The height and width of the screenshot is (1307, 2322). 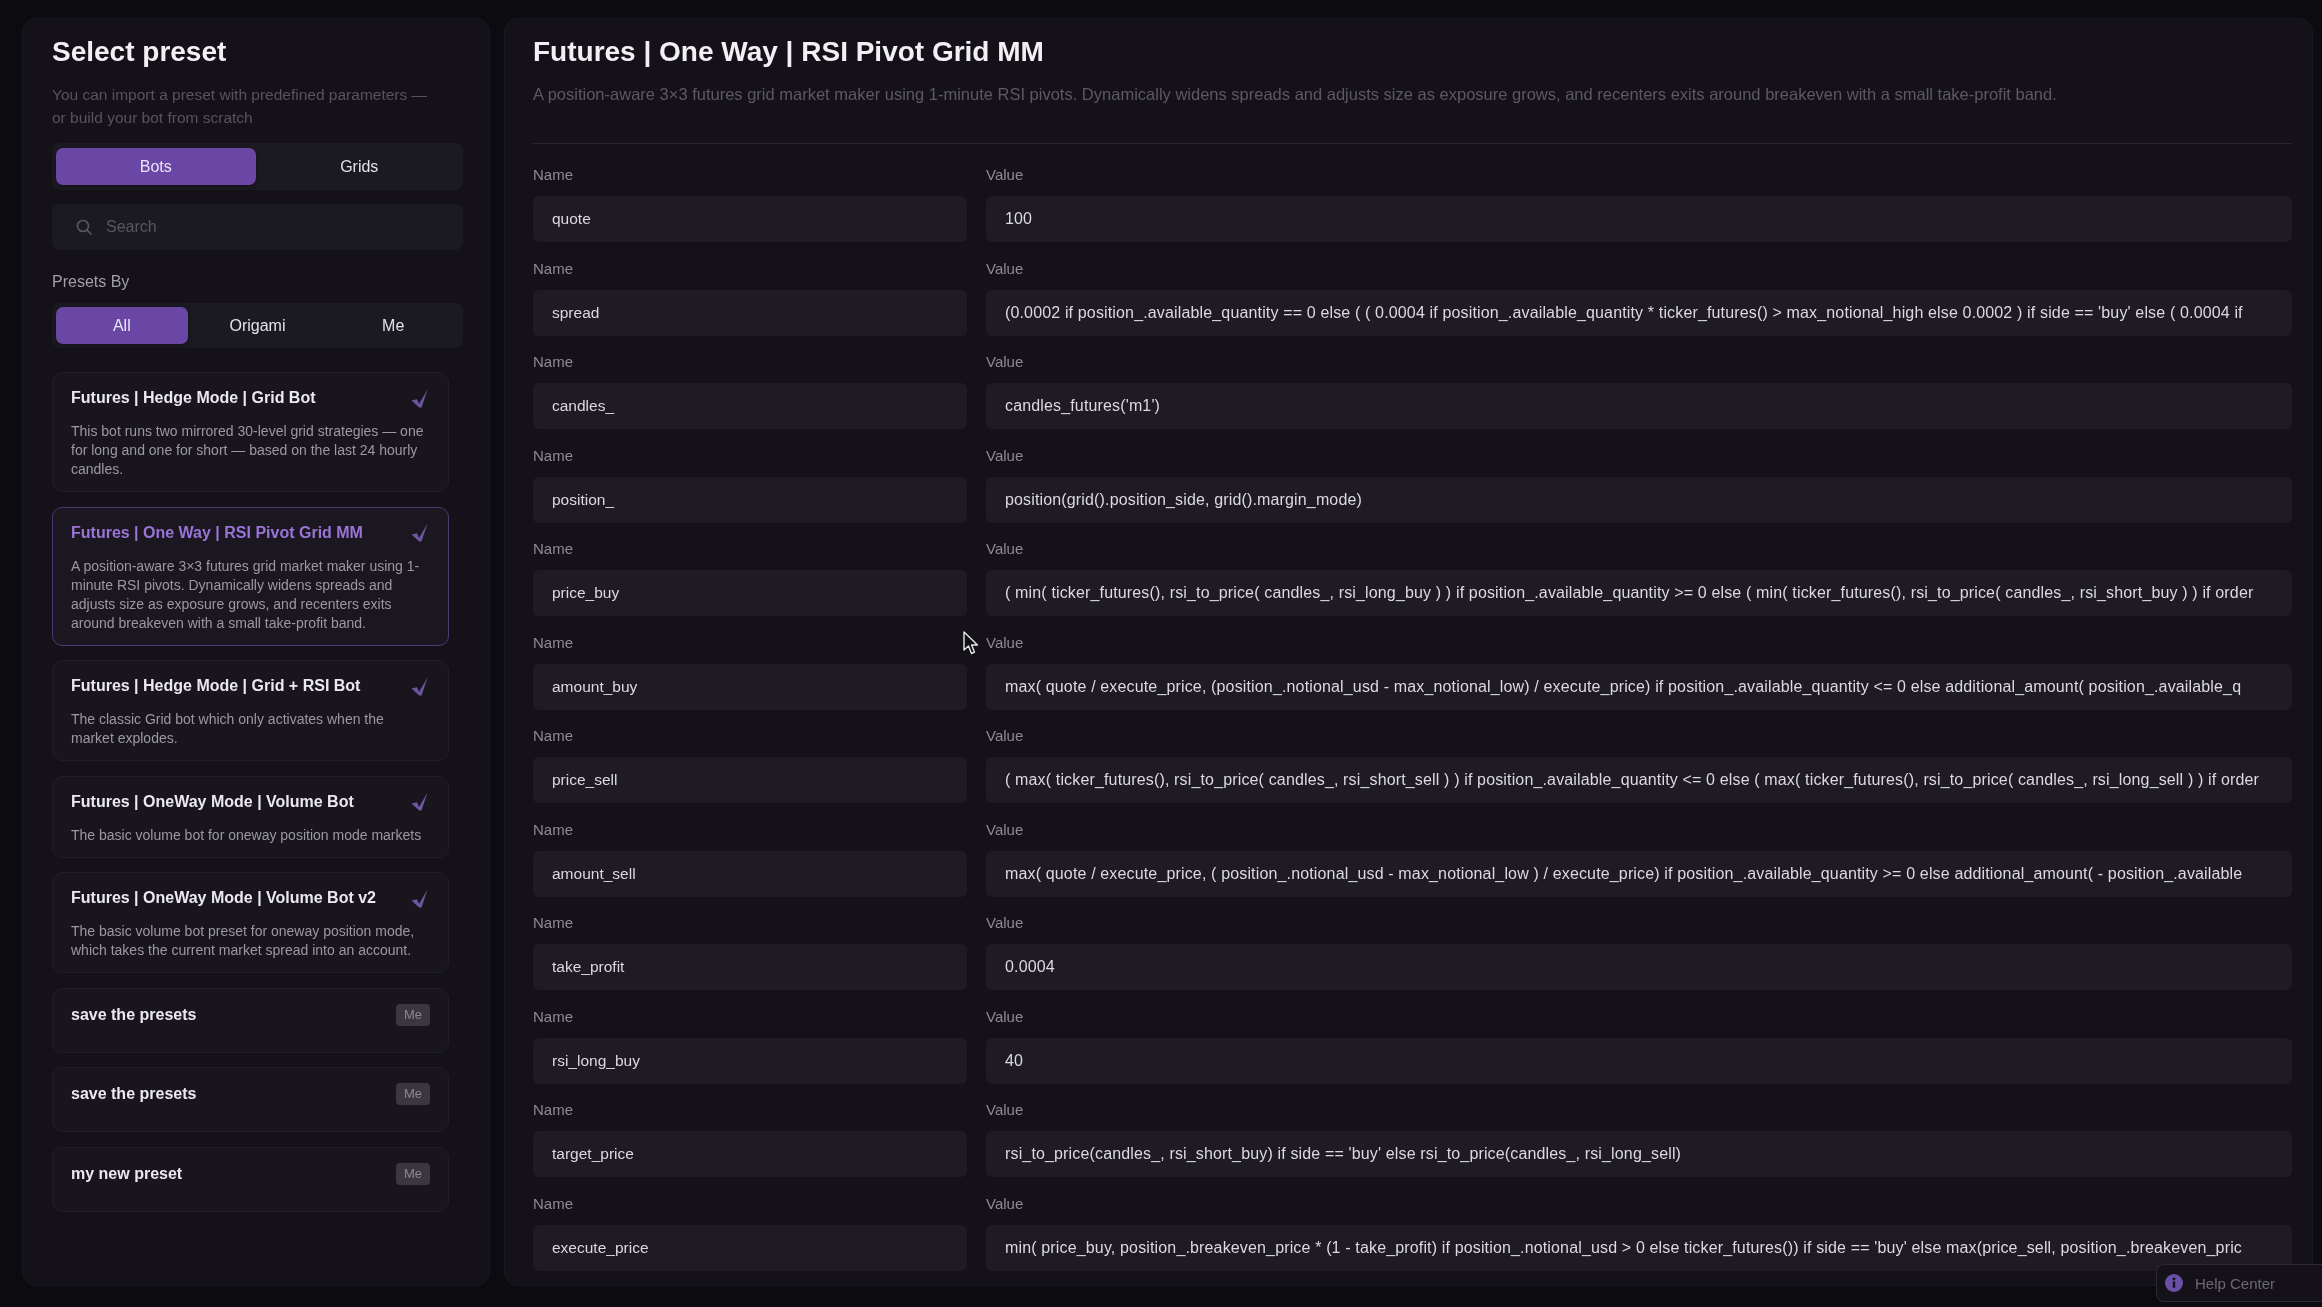 I want to click on preset-card: Futures | OneWay Mode | Volume Bot v2 The basic volume bot preset for oneway position mode, which takes the current market spread into an account., so click(x=250, y=922).